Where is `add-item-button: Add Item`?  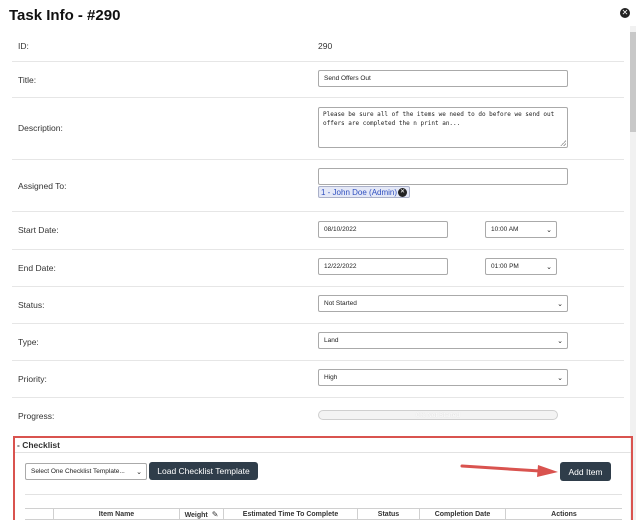 add-item-button: Add Item is located at coordinates (585, 471).